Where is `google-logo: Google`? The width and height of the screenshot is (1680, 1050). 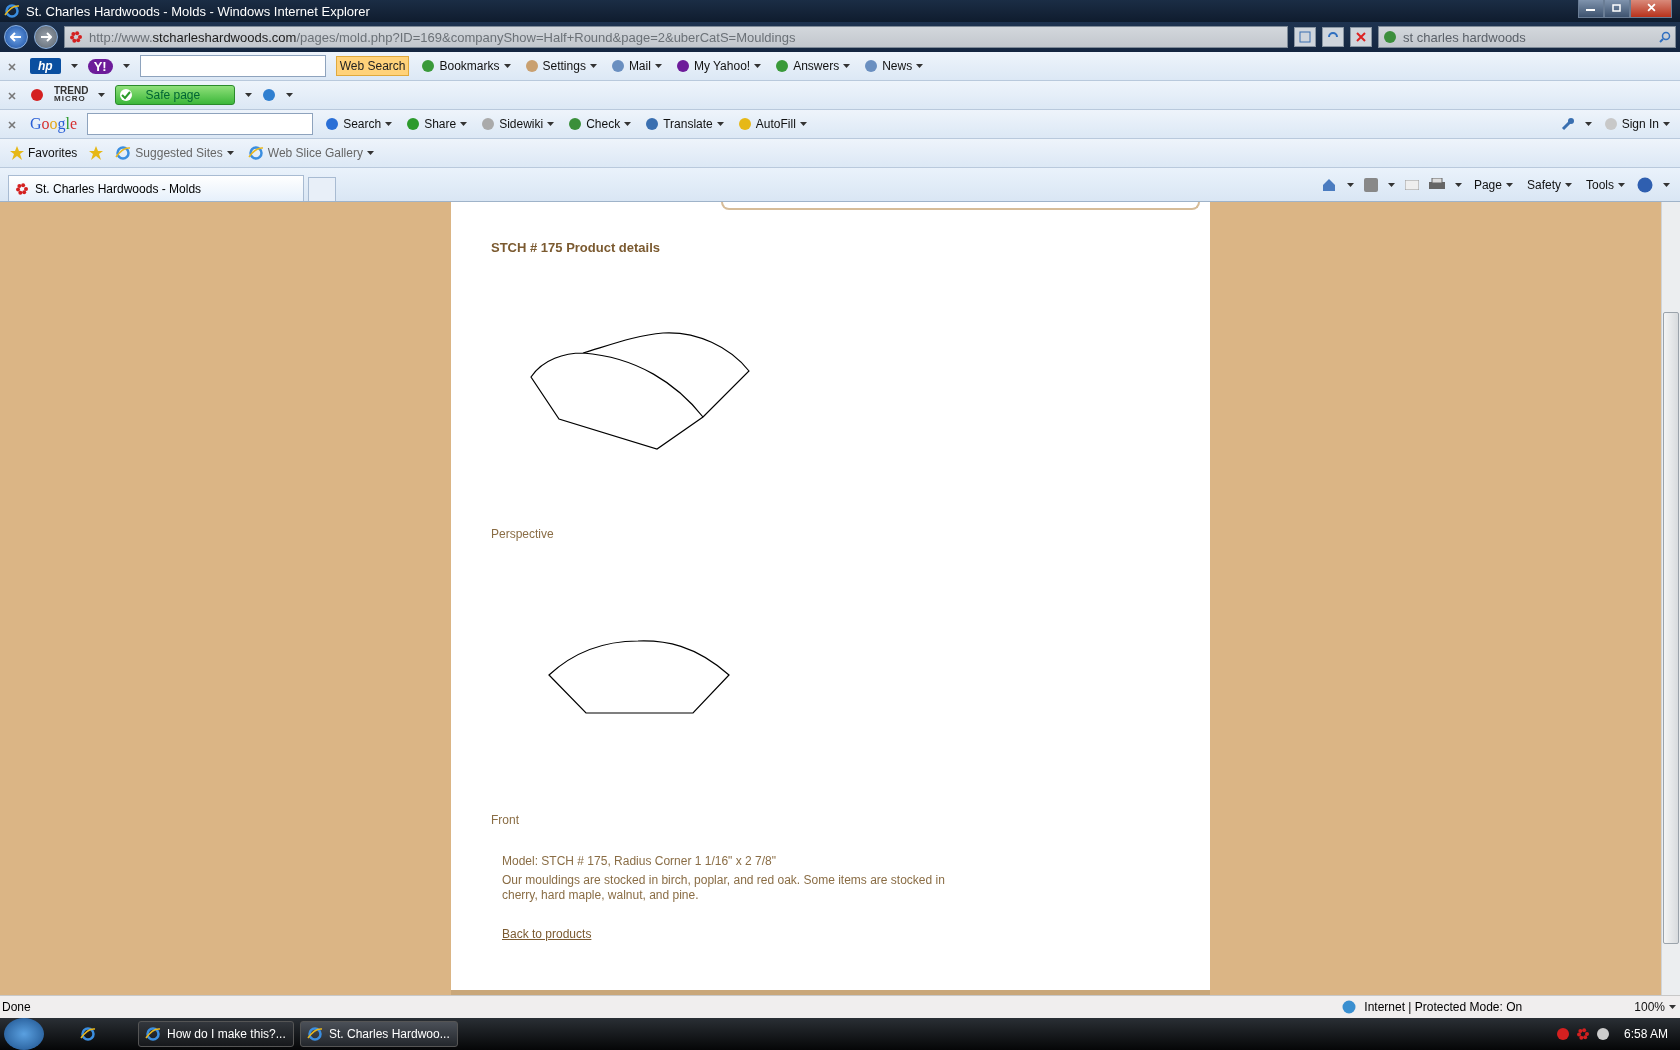
google-logo: Google is located at coordinates (54, 124).